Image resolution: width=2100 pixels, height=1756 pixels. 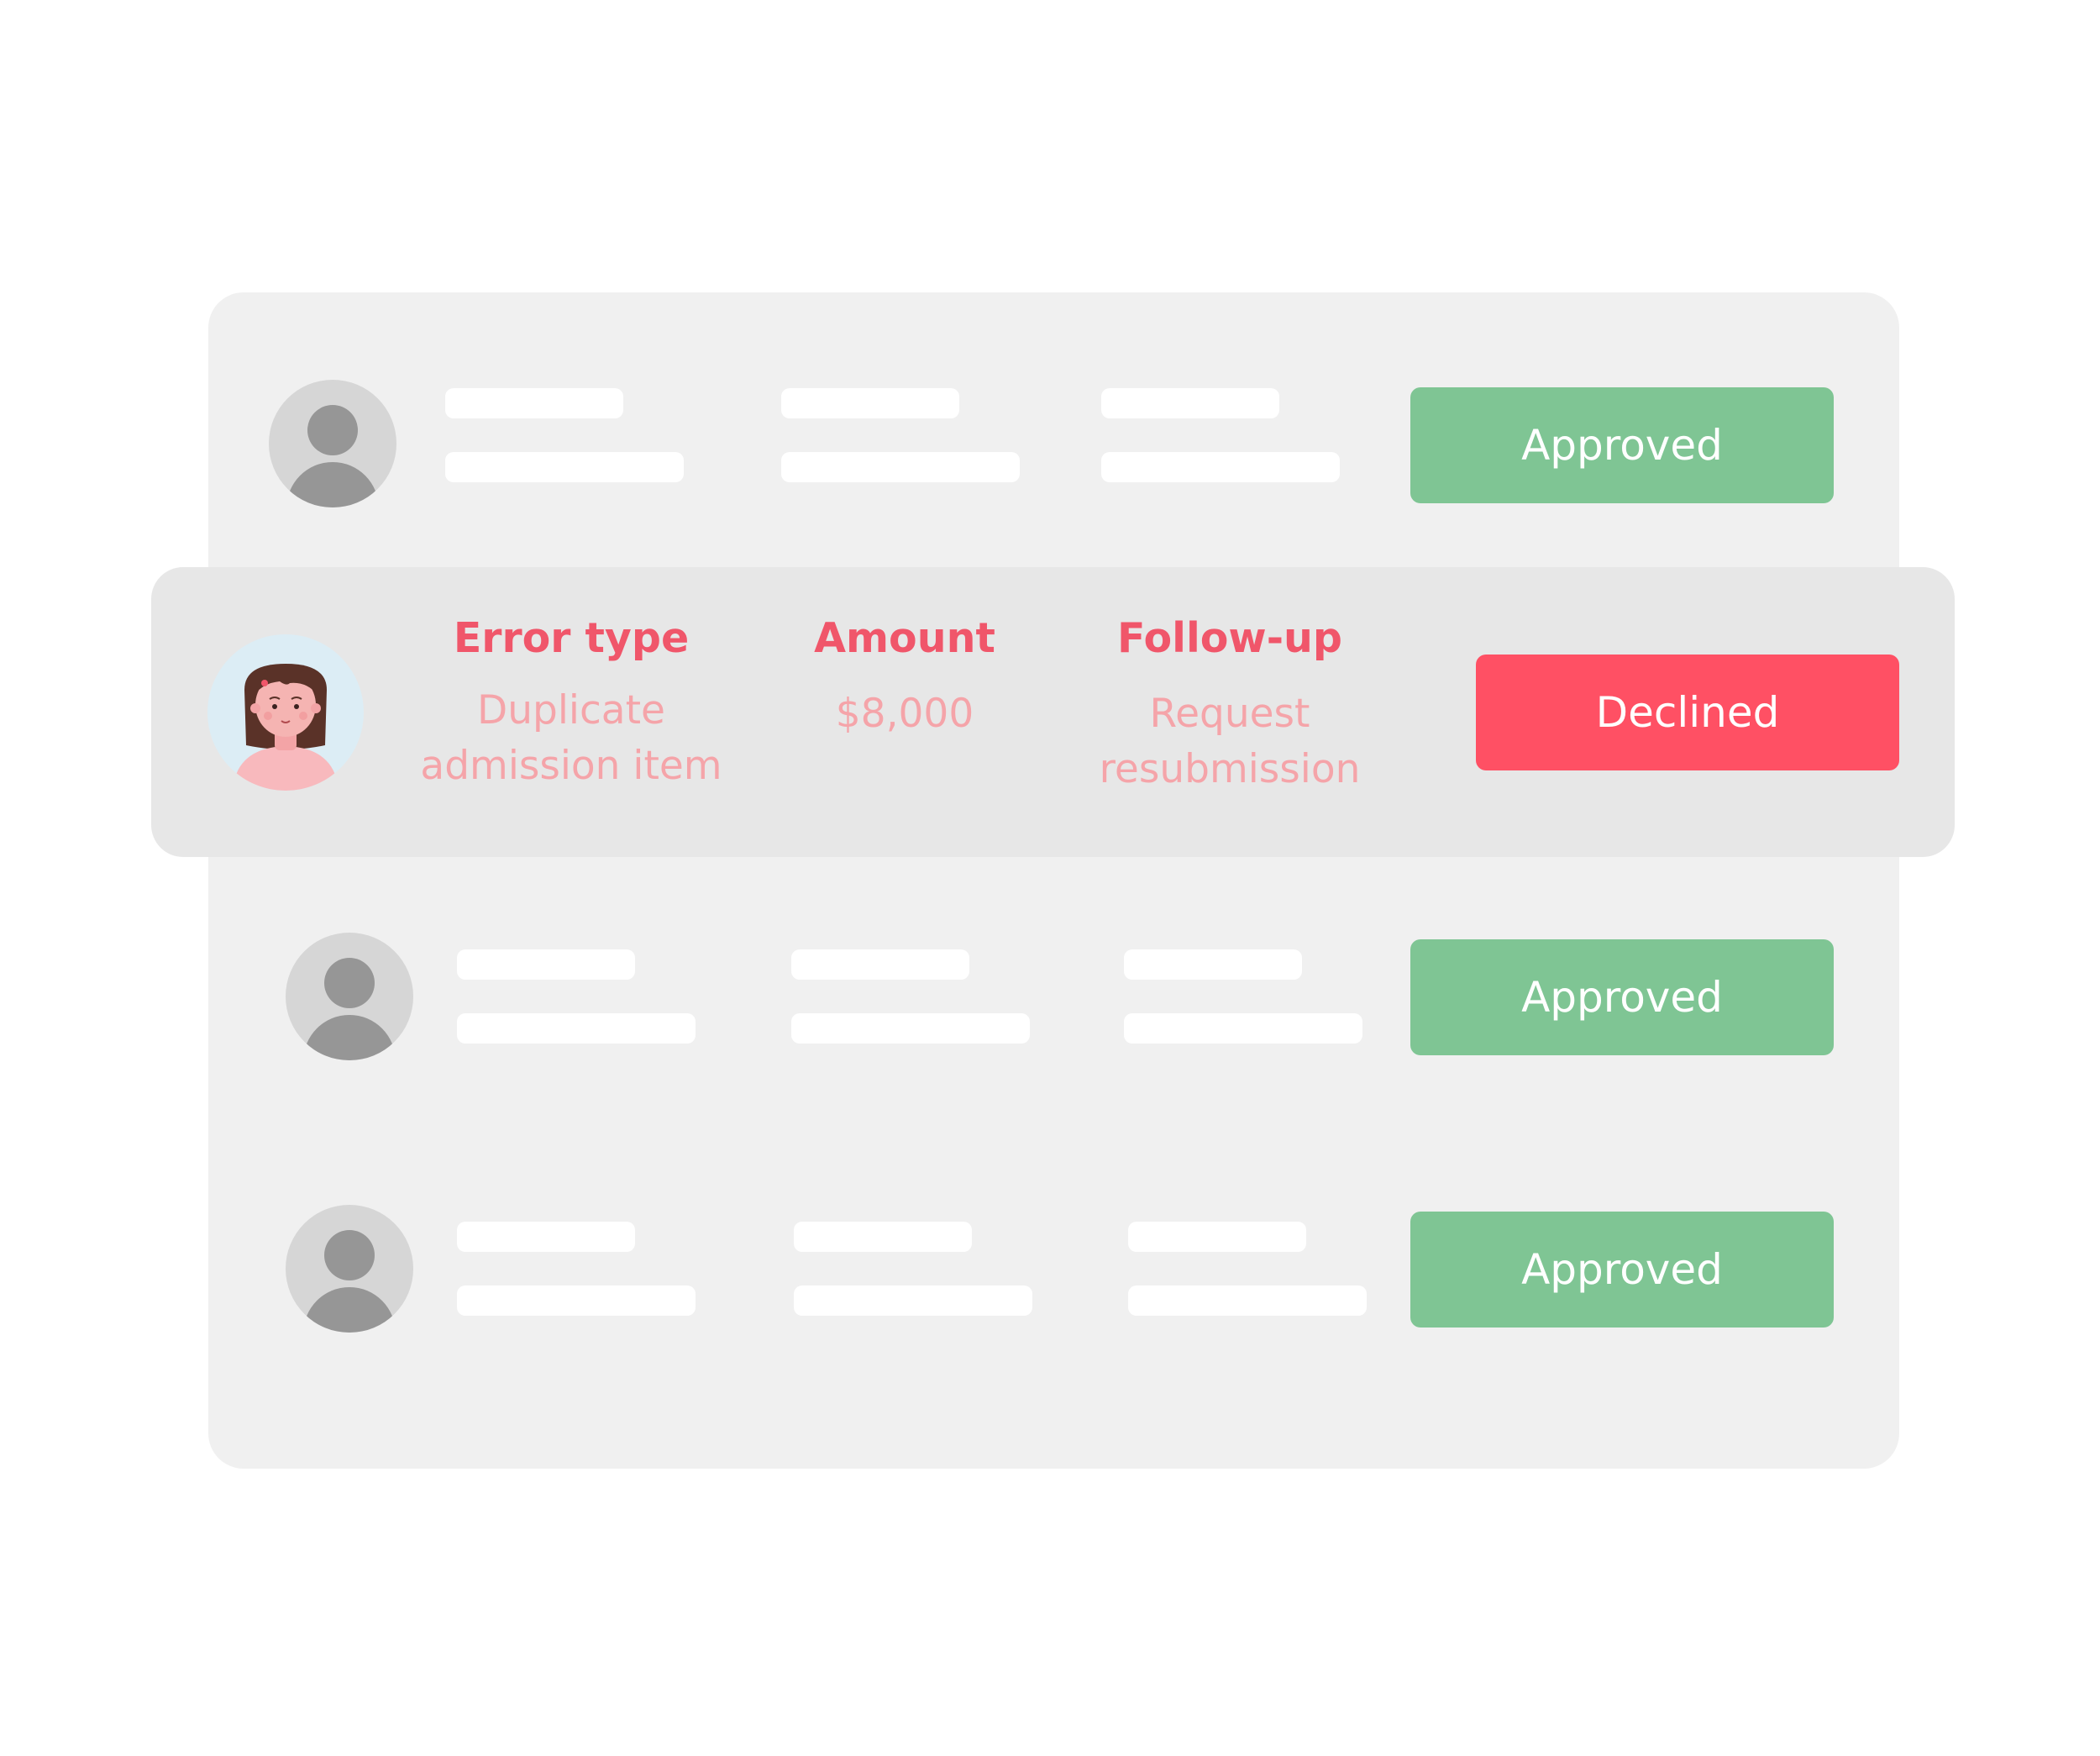 What do you see at coordinates (1687, 712) in the screenshot?
I see `declined-button: Declined` at bounding box center [1687, 712].